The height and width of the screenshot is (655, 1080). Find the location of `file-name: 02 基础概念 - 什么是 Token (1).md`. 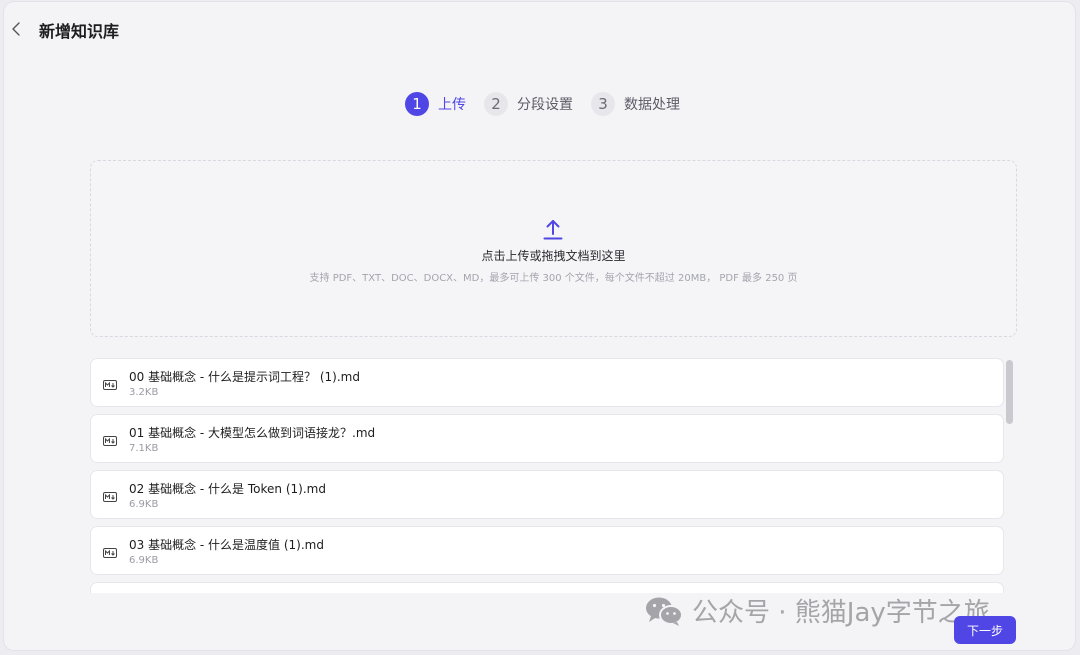

file-name: 02 基础概念 - 什么是 Token (1).md is located at coordinates (227, 489).